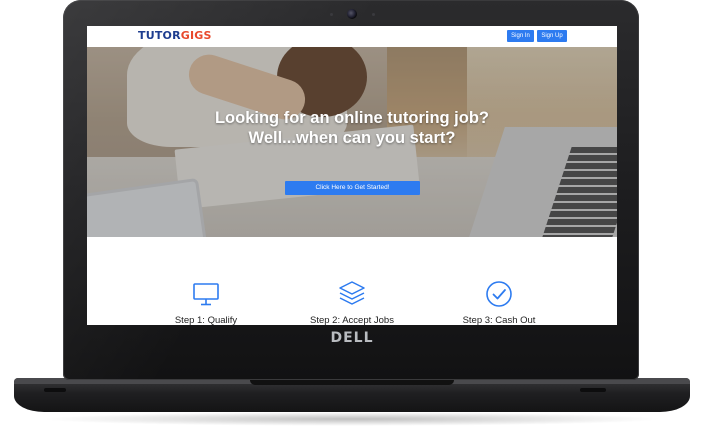  What do you see at coordinates (352, 338) in the screenshot?
I see `laptop-brand-logo: DELL` at bounding box center [352, 338].